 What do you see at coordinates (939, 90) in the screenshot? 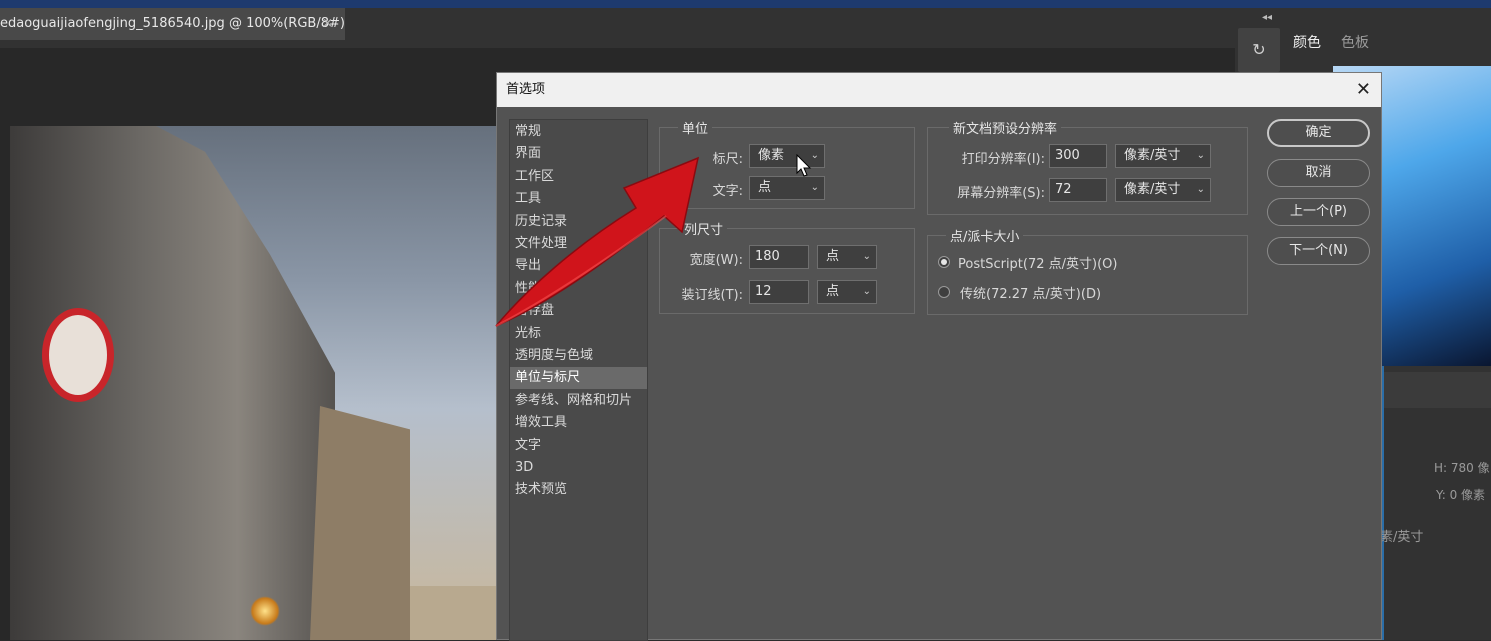
I see `dialog-title-bar: 首选项 ✕` at bounding box center [939, 90].